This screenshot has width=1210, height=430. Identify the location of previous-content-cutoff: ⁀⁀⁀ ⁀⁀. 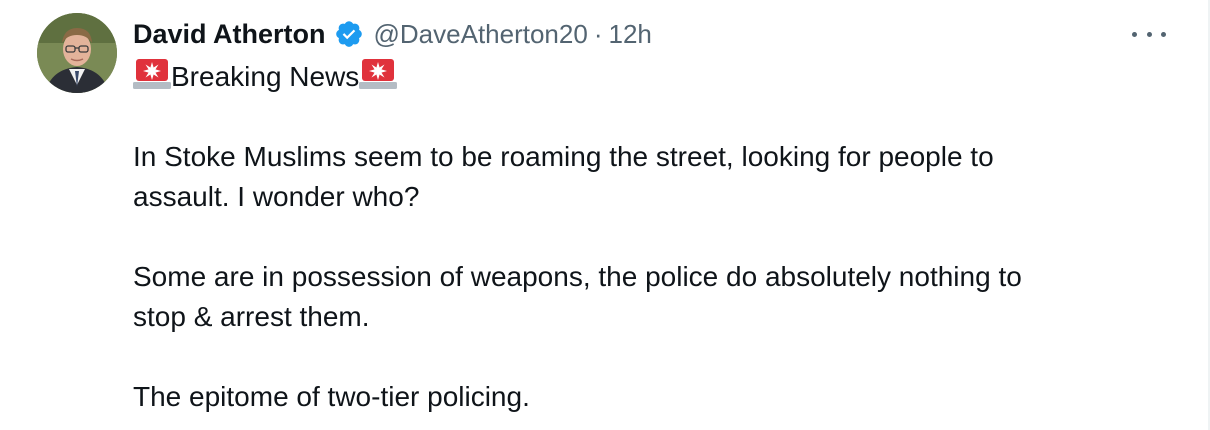
(222, 2).